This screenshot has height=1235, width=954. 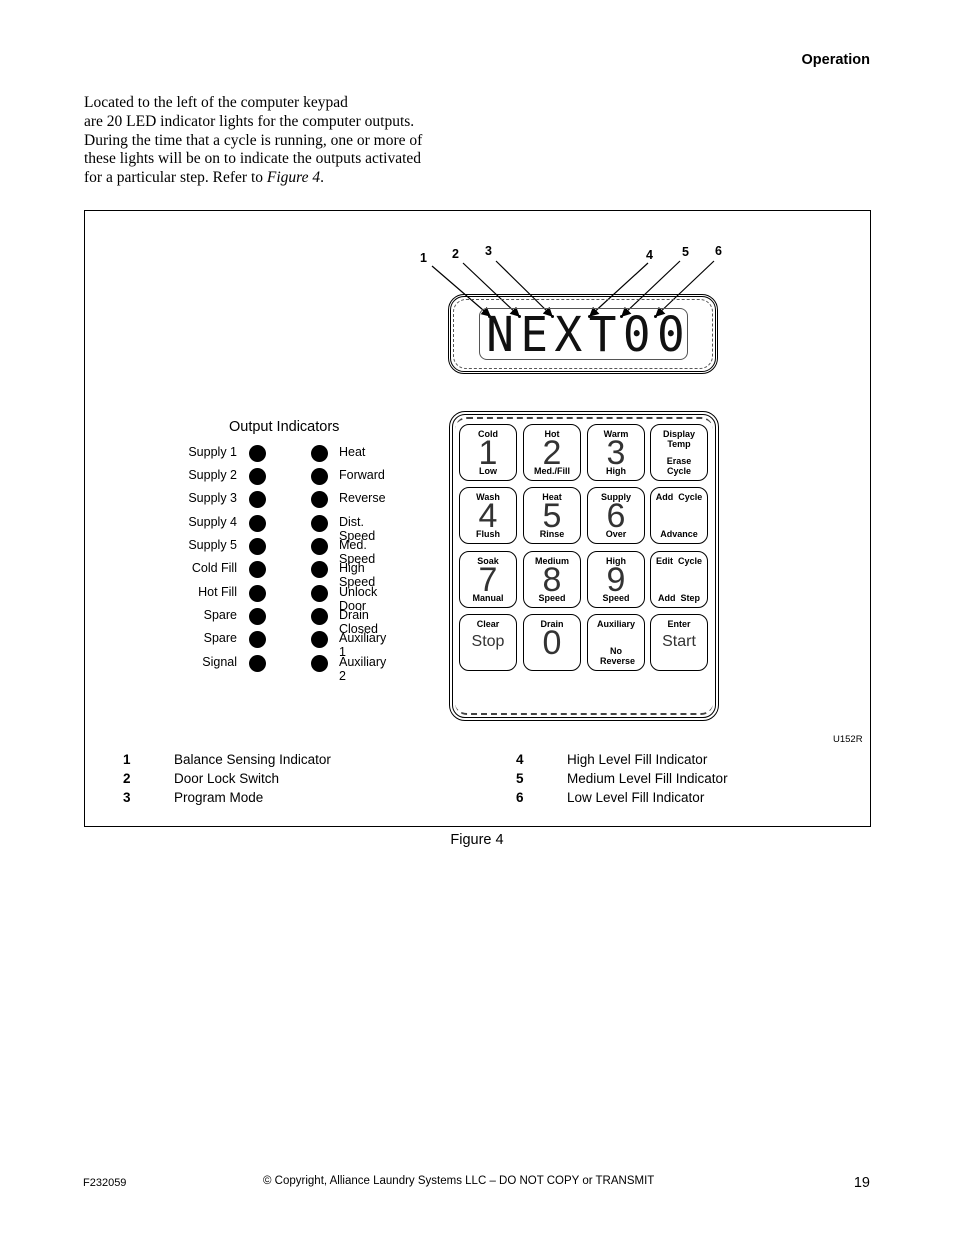 I want to click on keypad-key: Edit Cycle Add Step, so click(x=679, y=579).